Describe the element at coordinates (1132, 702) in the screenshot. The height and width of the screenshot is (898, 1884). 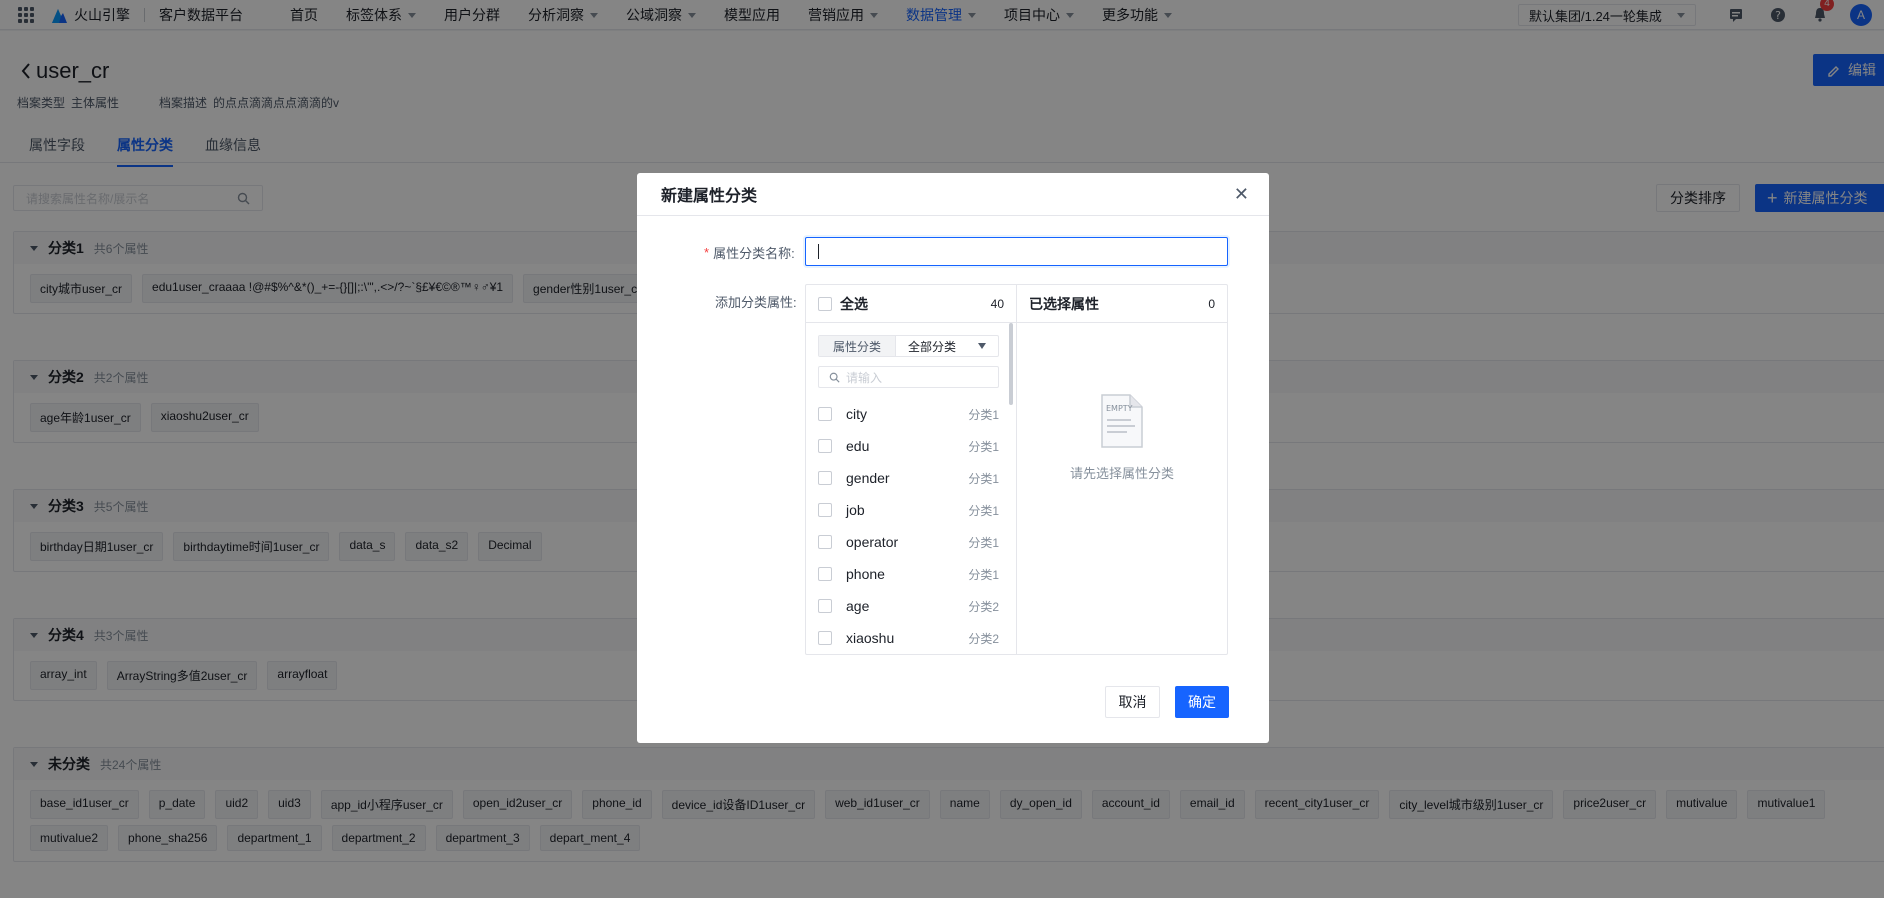
I see `cancel-button: 取消` at that location.